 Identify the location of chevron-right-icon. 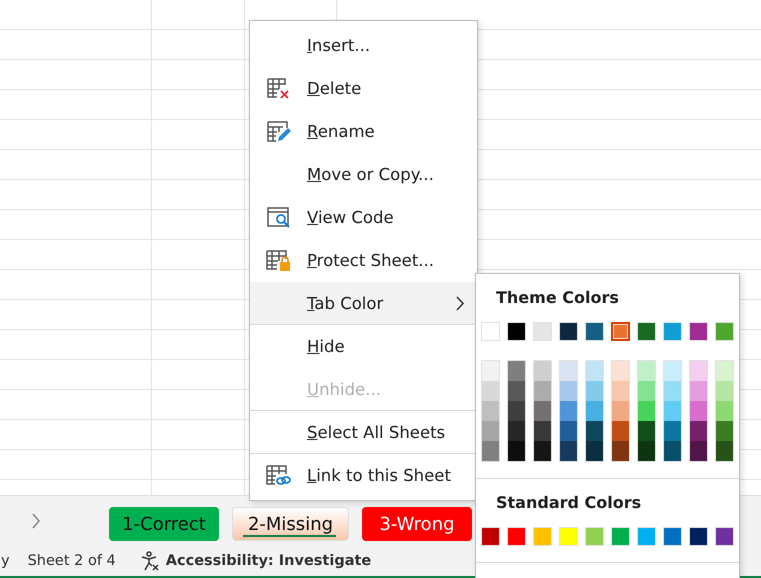
(460, 303).